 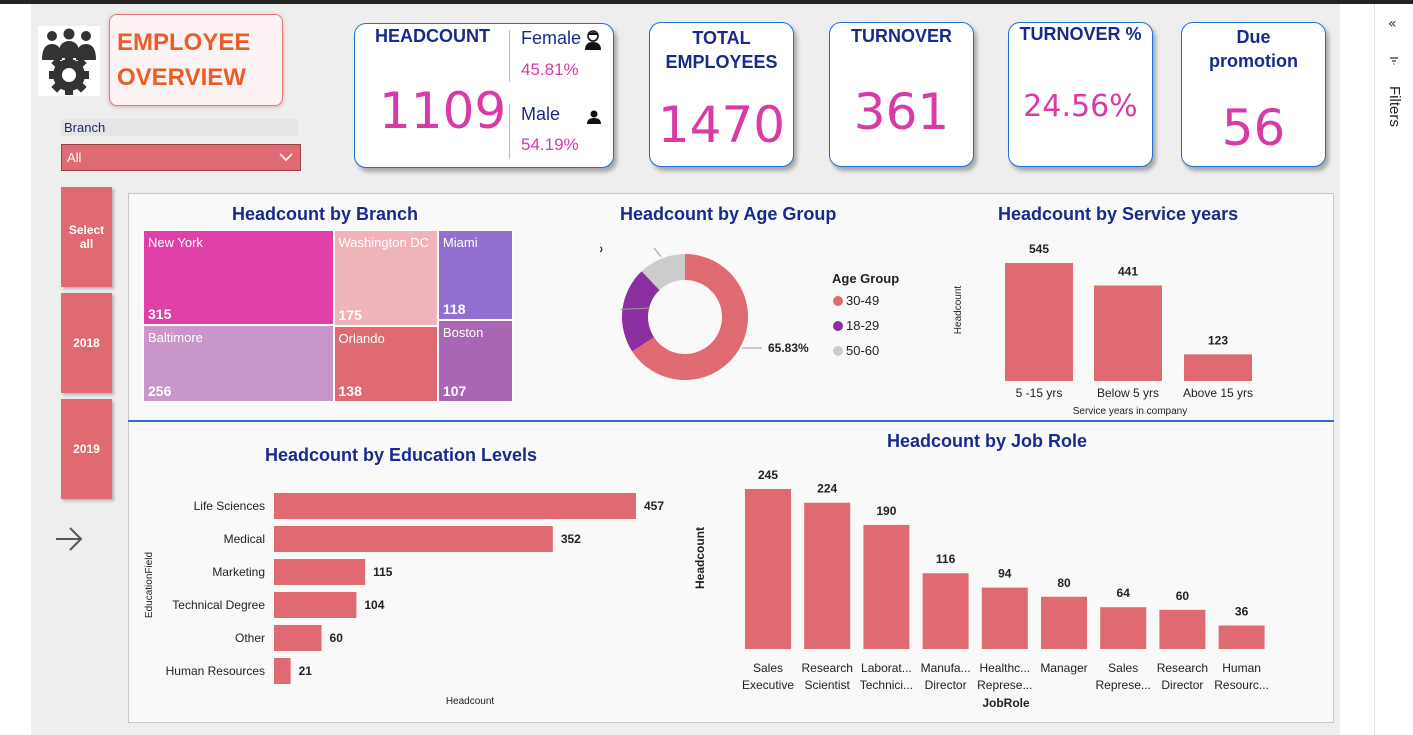 What do you see at coordinates (383, 572) in the screenshot?
I see `education-bar-value: 115` at bounding box center [383, 572].